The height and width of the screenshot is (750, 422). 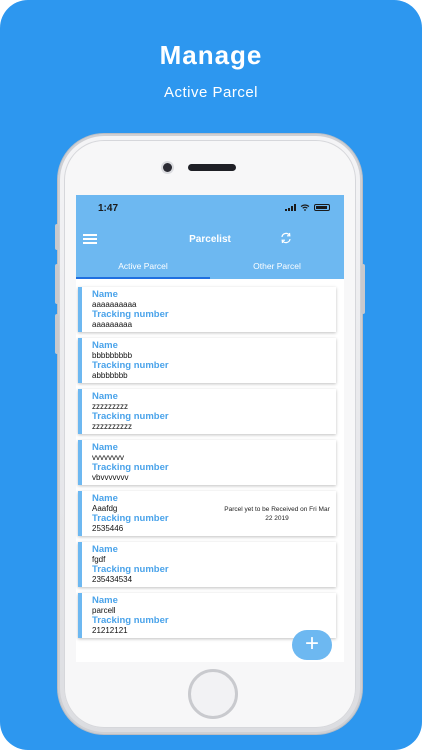 I want to click on battery-icon, so click(x=322, y=207).